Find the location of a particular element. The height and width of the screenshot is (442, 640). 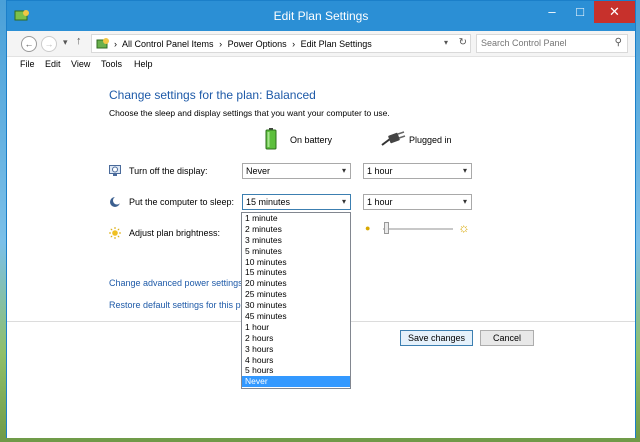

dropdown-option: 20 minutes is located at coordinates (296, 283).